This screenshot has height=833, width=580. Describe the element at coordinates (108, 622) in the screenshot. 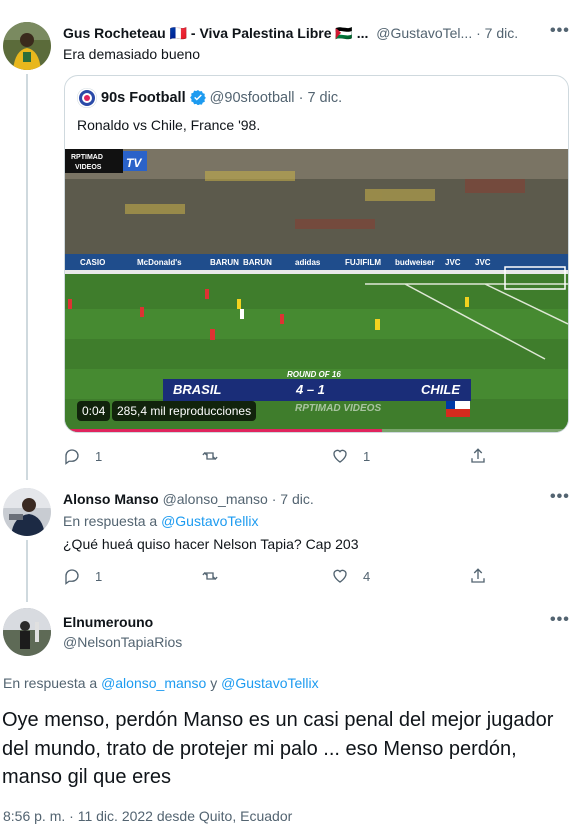

I see `author-name: Elnumerouno` at that location.